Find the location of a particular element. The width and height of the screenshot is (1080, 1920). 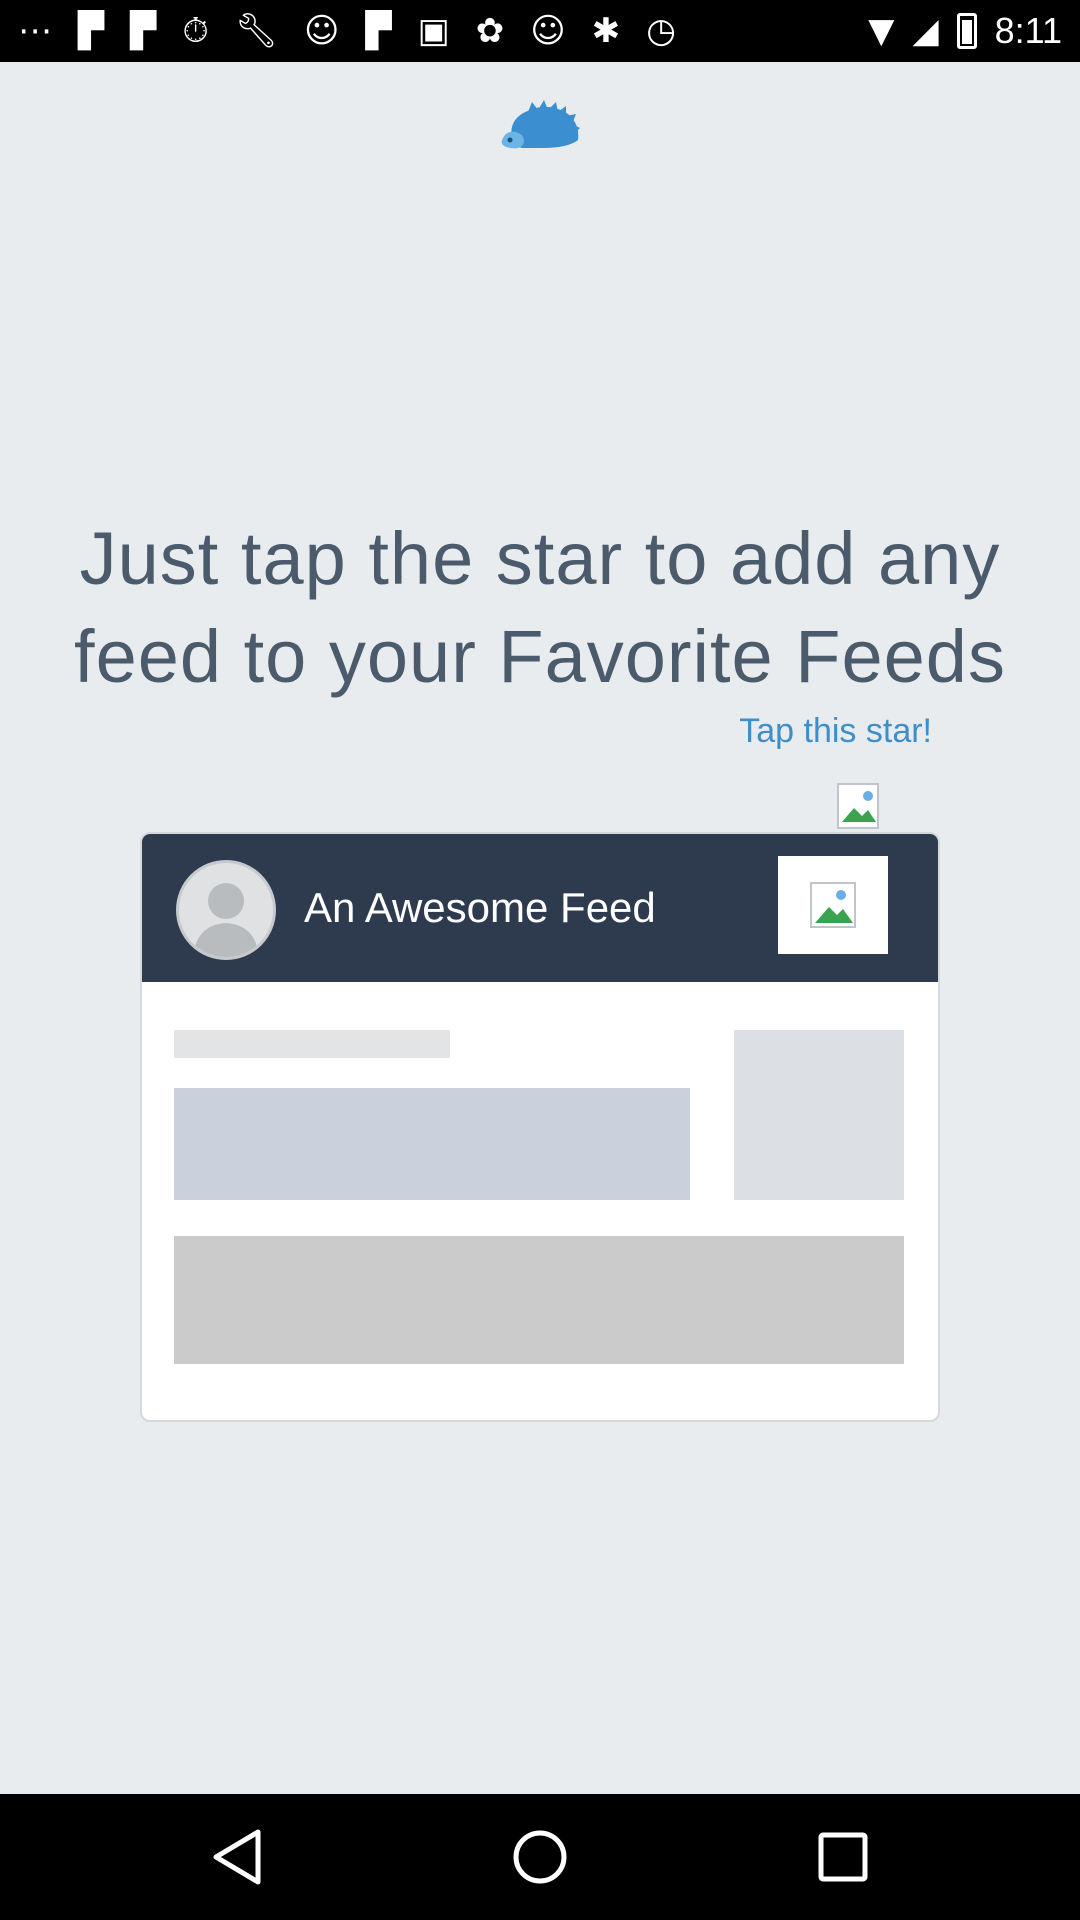

stopwatch-icon: ⏱ is located at coordinates (195, 31).